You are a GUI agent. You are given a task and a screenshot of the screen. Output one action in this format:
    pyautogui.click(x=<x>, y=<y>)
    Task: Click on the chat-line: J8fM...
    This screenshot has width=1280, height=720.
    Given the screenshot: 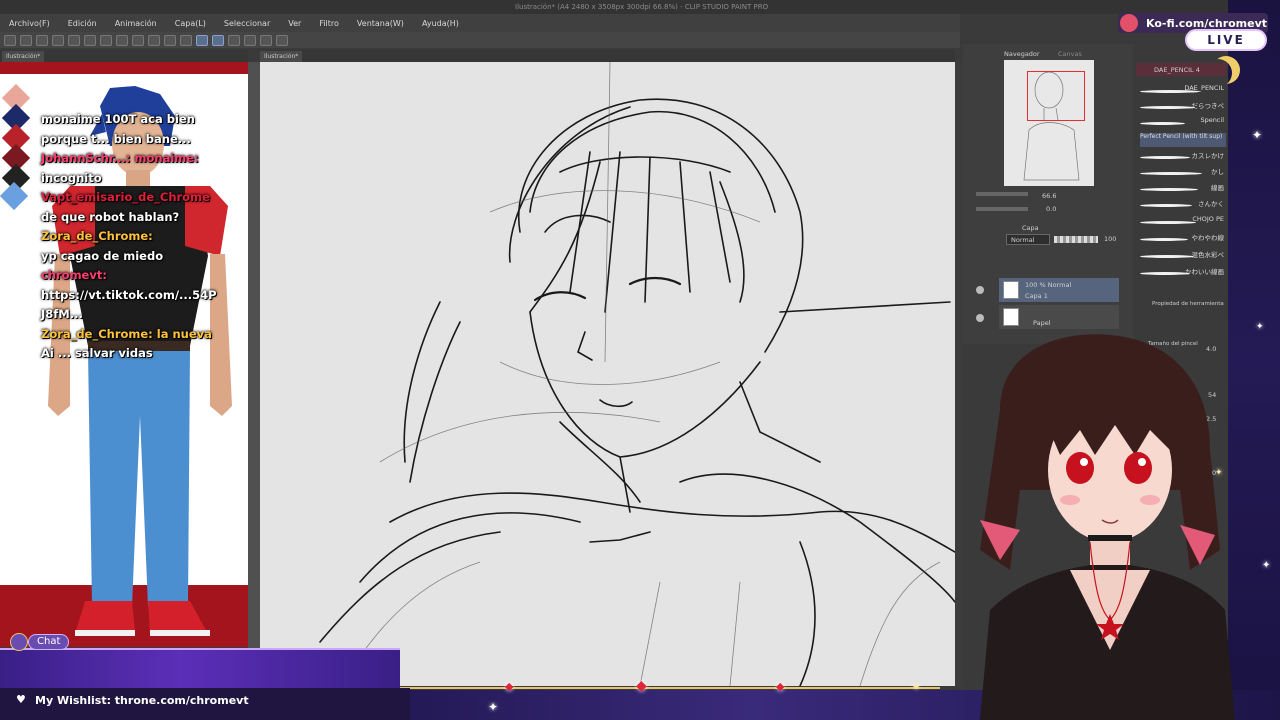 What is the action you would take?
    pyautogui.click(x=62, y=314)
    